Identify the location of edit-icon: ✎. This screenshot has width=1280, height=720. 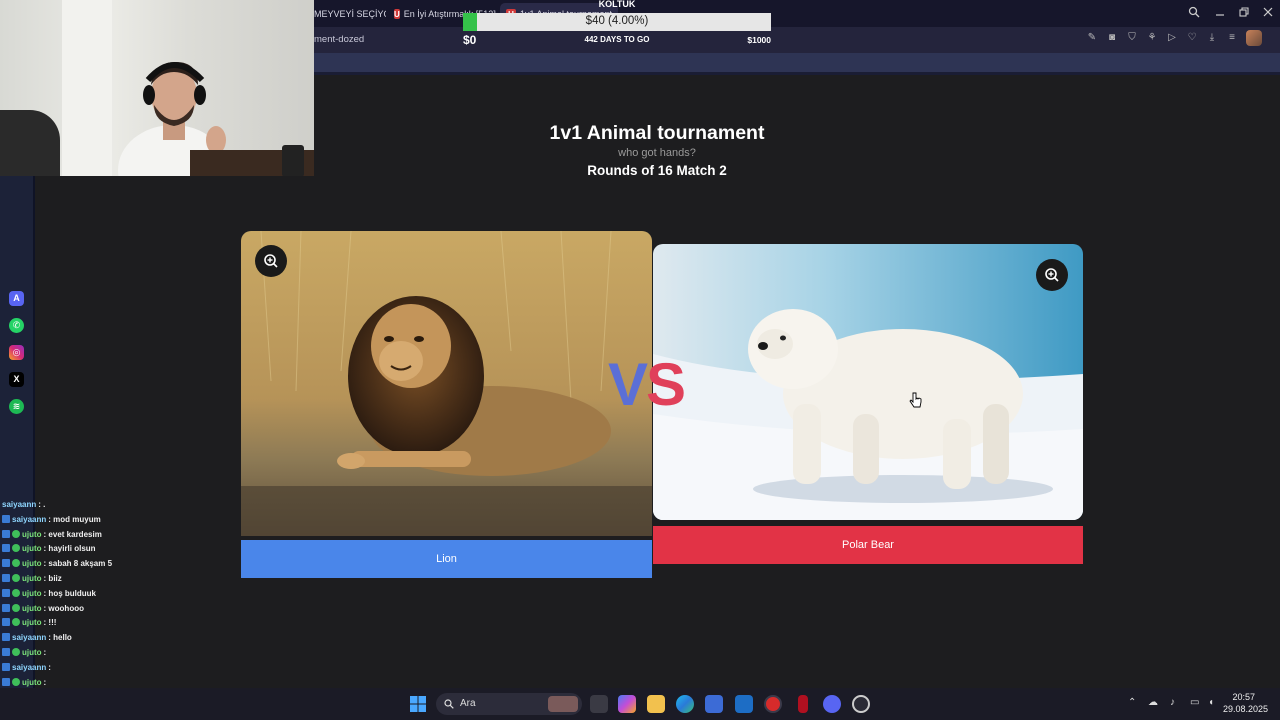
(1092, 38).